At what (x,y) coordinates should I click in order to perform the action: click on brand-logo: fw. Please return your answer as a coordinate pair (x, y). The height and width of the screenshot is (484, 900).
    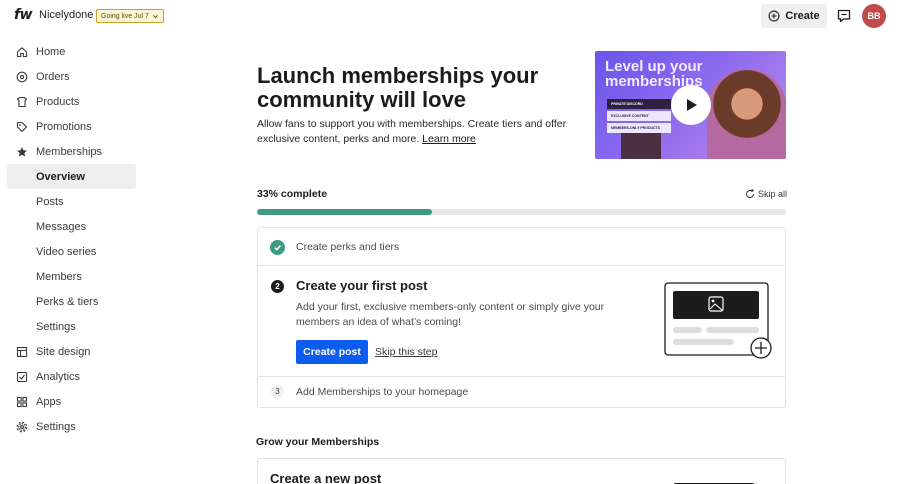
    Looking at the image, I should click on (23, 15).